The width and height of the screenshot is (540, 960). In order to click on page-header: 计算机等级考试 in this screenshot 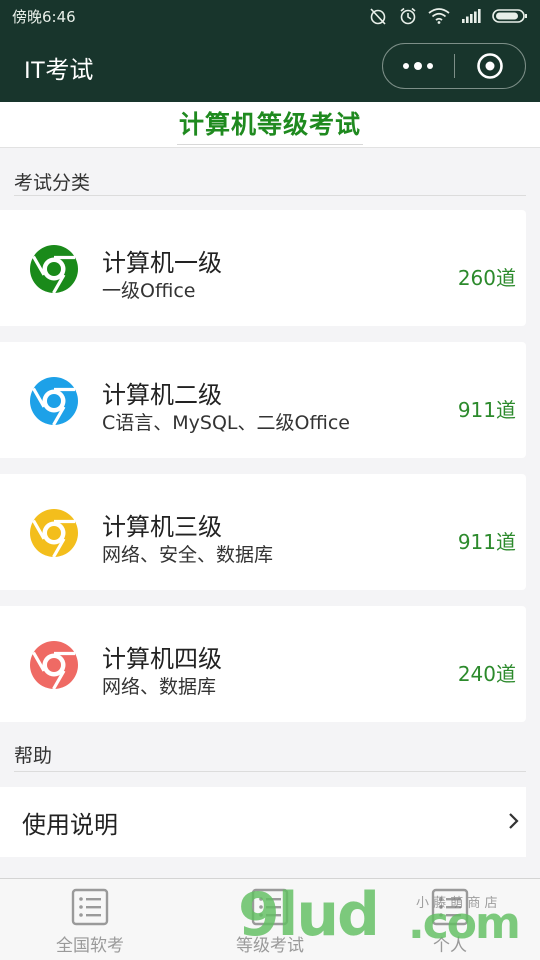, I will do `click(270, 125)`.